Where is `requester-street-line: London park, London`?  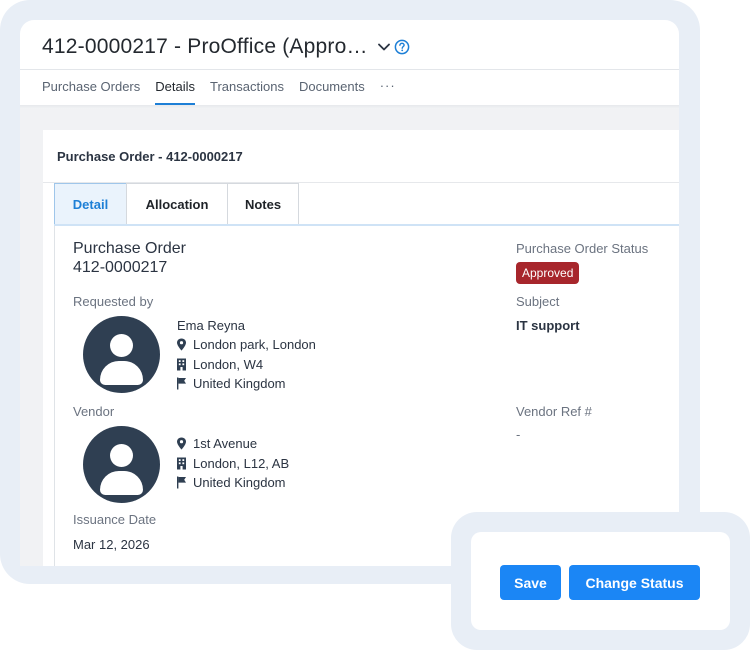 requester-street-line: London park, London is located at coordinates (246, 344).